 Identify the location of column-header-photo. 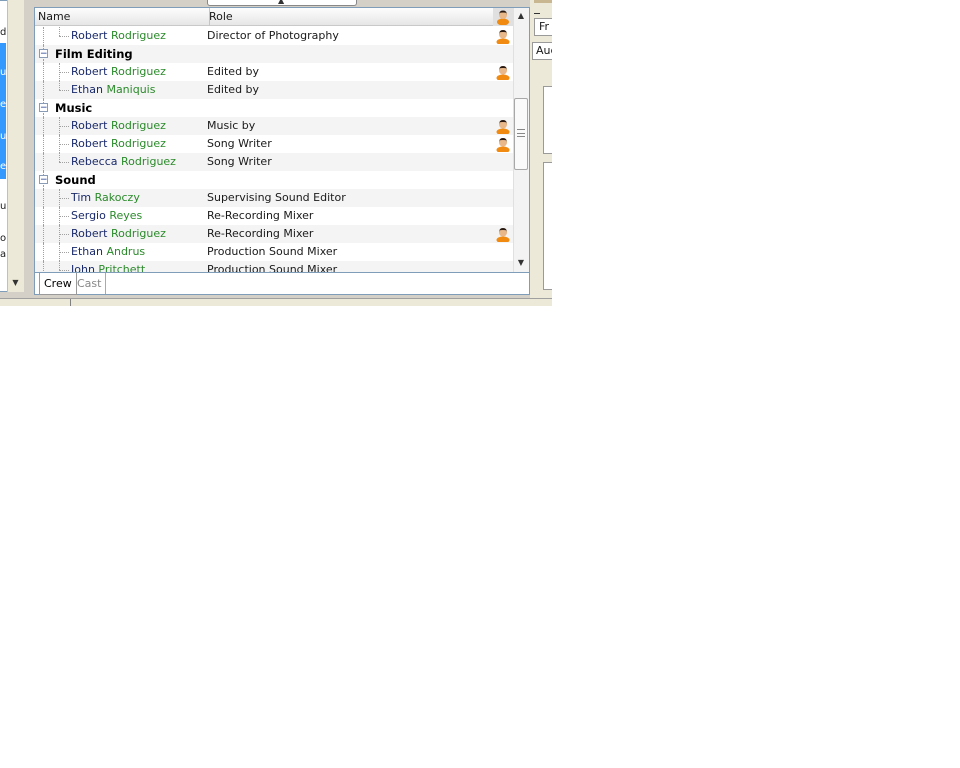
(503, 17).